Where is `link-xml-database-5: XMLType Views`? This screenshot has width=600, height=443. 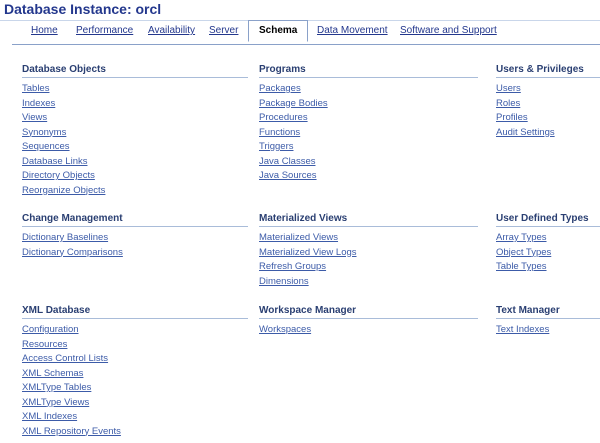 link-xml-database-5: XMLType Views is located at coordinates (135, 403).